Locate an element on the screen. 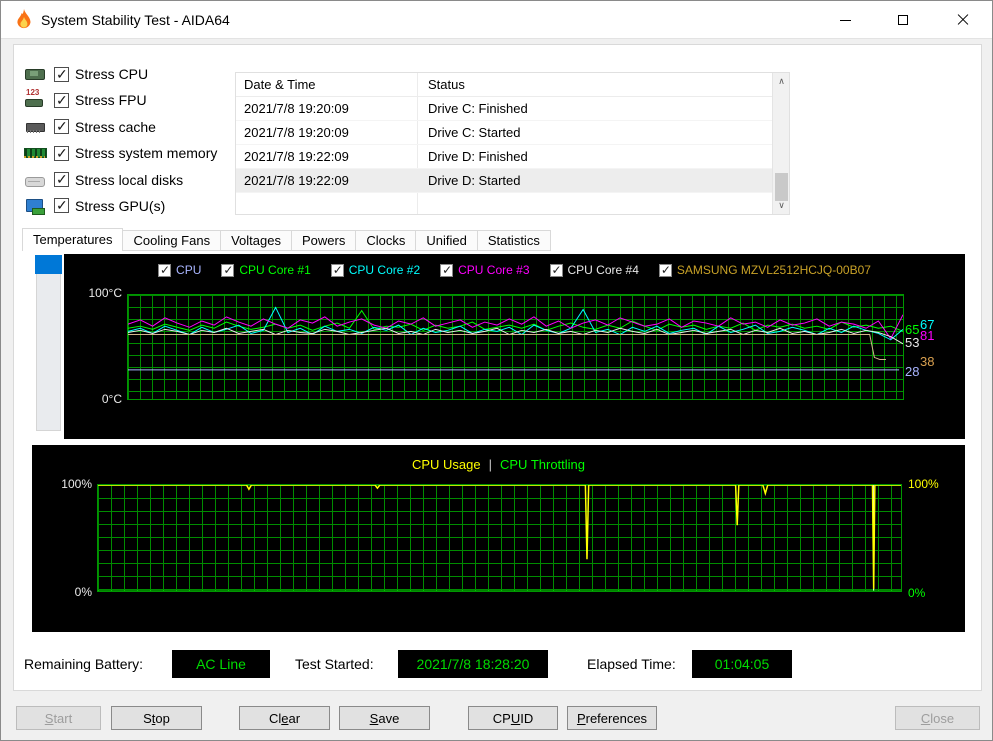 This screenshot has height=741, width=993. stress-checkbox-stress-gpu-s is located at coordinates (61, 205).